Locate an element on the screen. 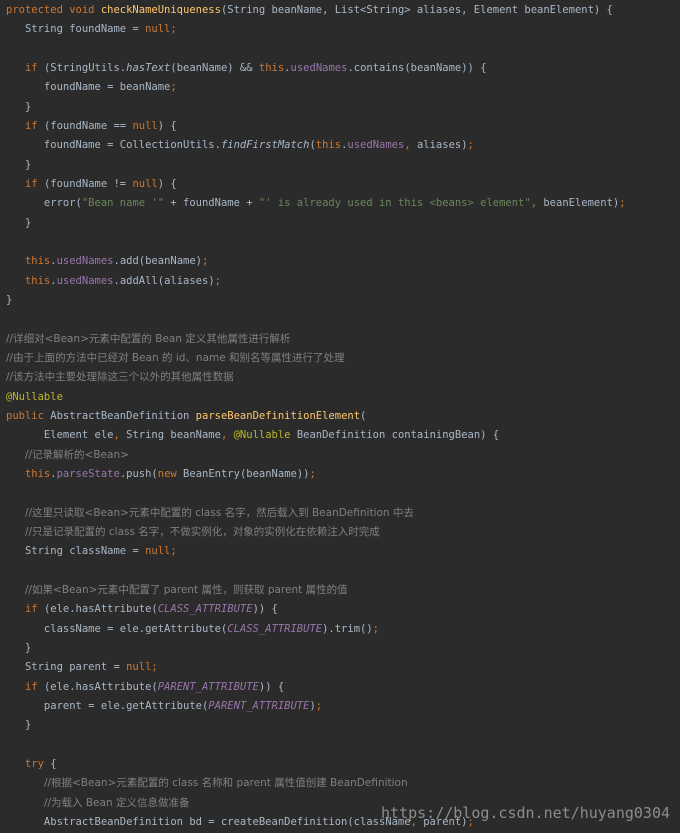 This screenshot has height=833, width=680. code-token: //只是记录配置的 class 名字，不做实例化，对象的实例化在依赖注入时完成 is located at coordinates (202, 531).